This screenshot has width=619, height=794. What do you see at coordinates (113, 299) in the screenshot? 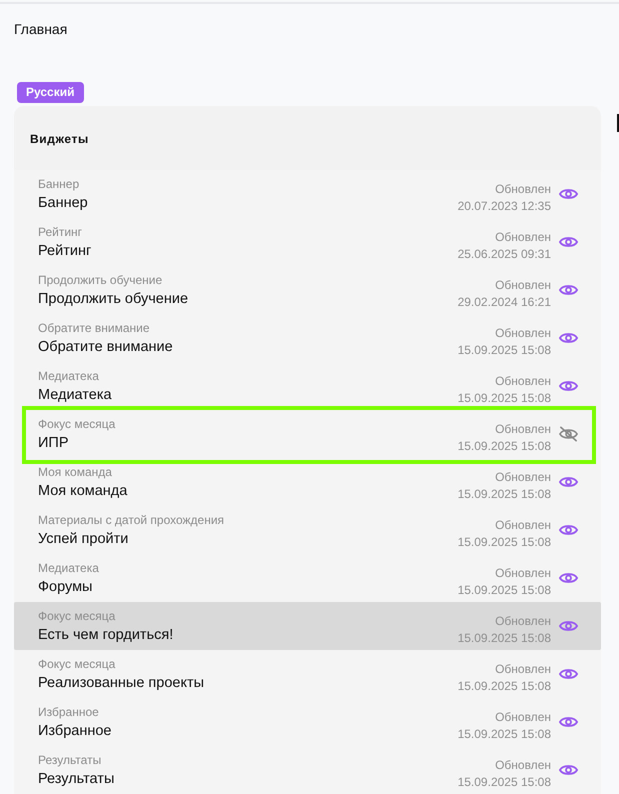
I see `widget-name: Продолжить обучение` at bounding box center [113, 299].